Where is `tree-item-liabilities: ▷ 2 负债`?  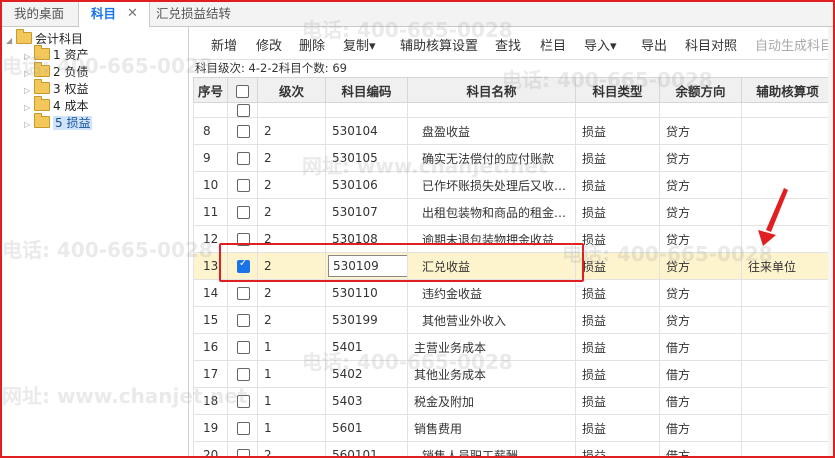
tree-item-liabilities: ▷ 2 负债 is located at coordinates (56, 72).